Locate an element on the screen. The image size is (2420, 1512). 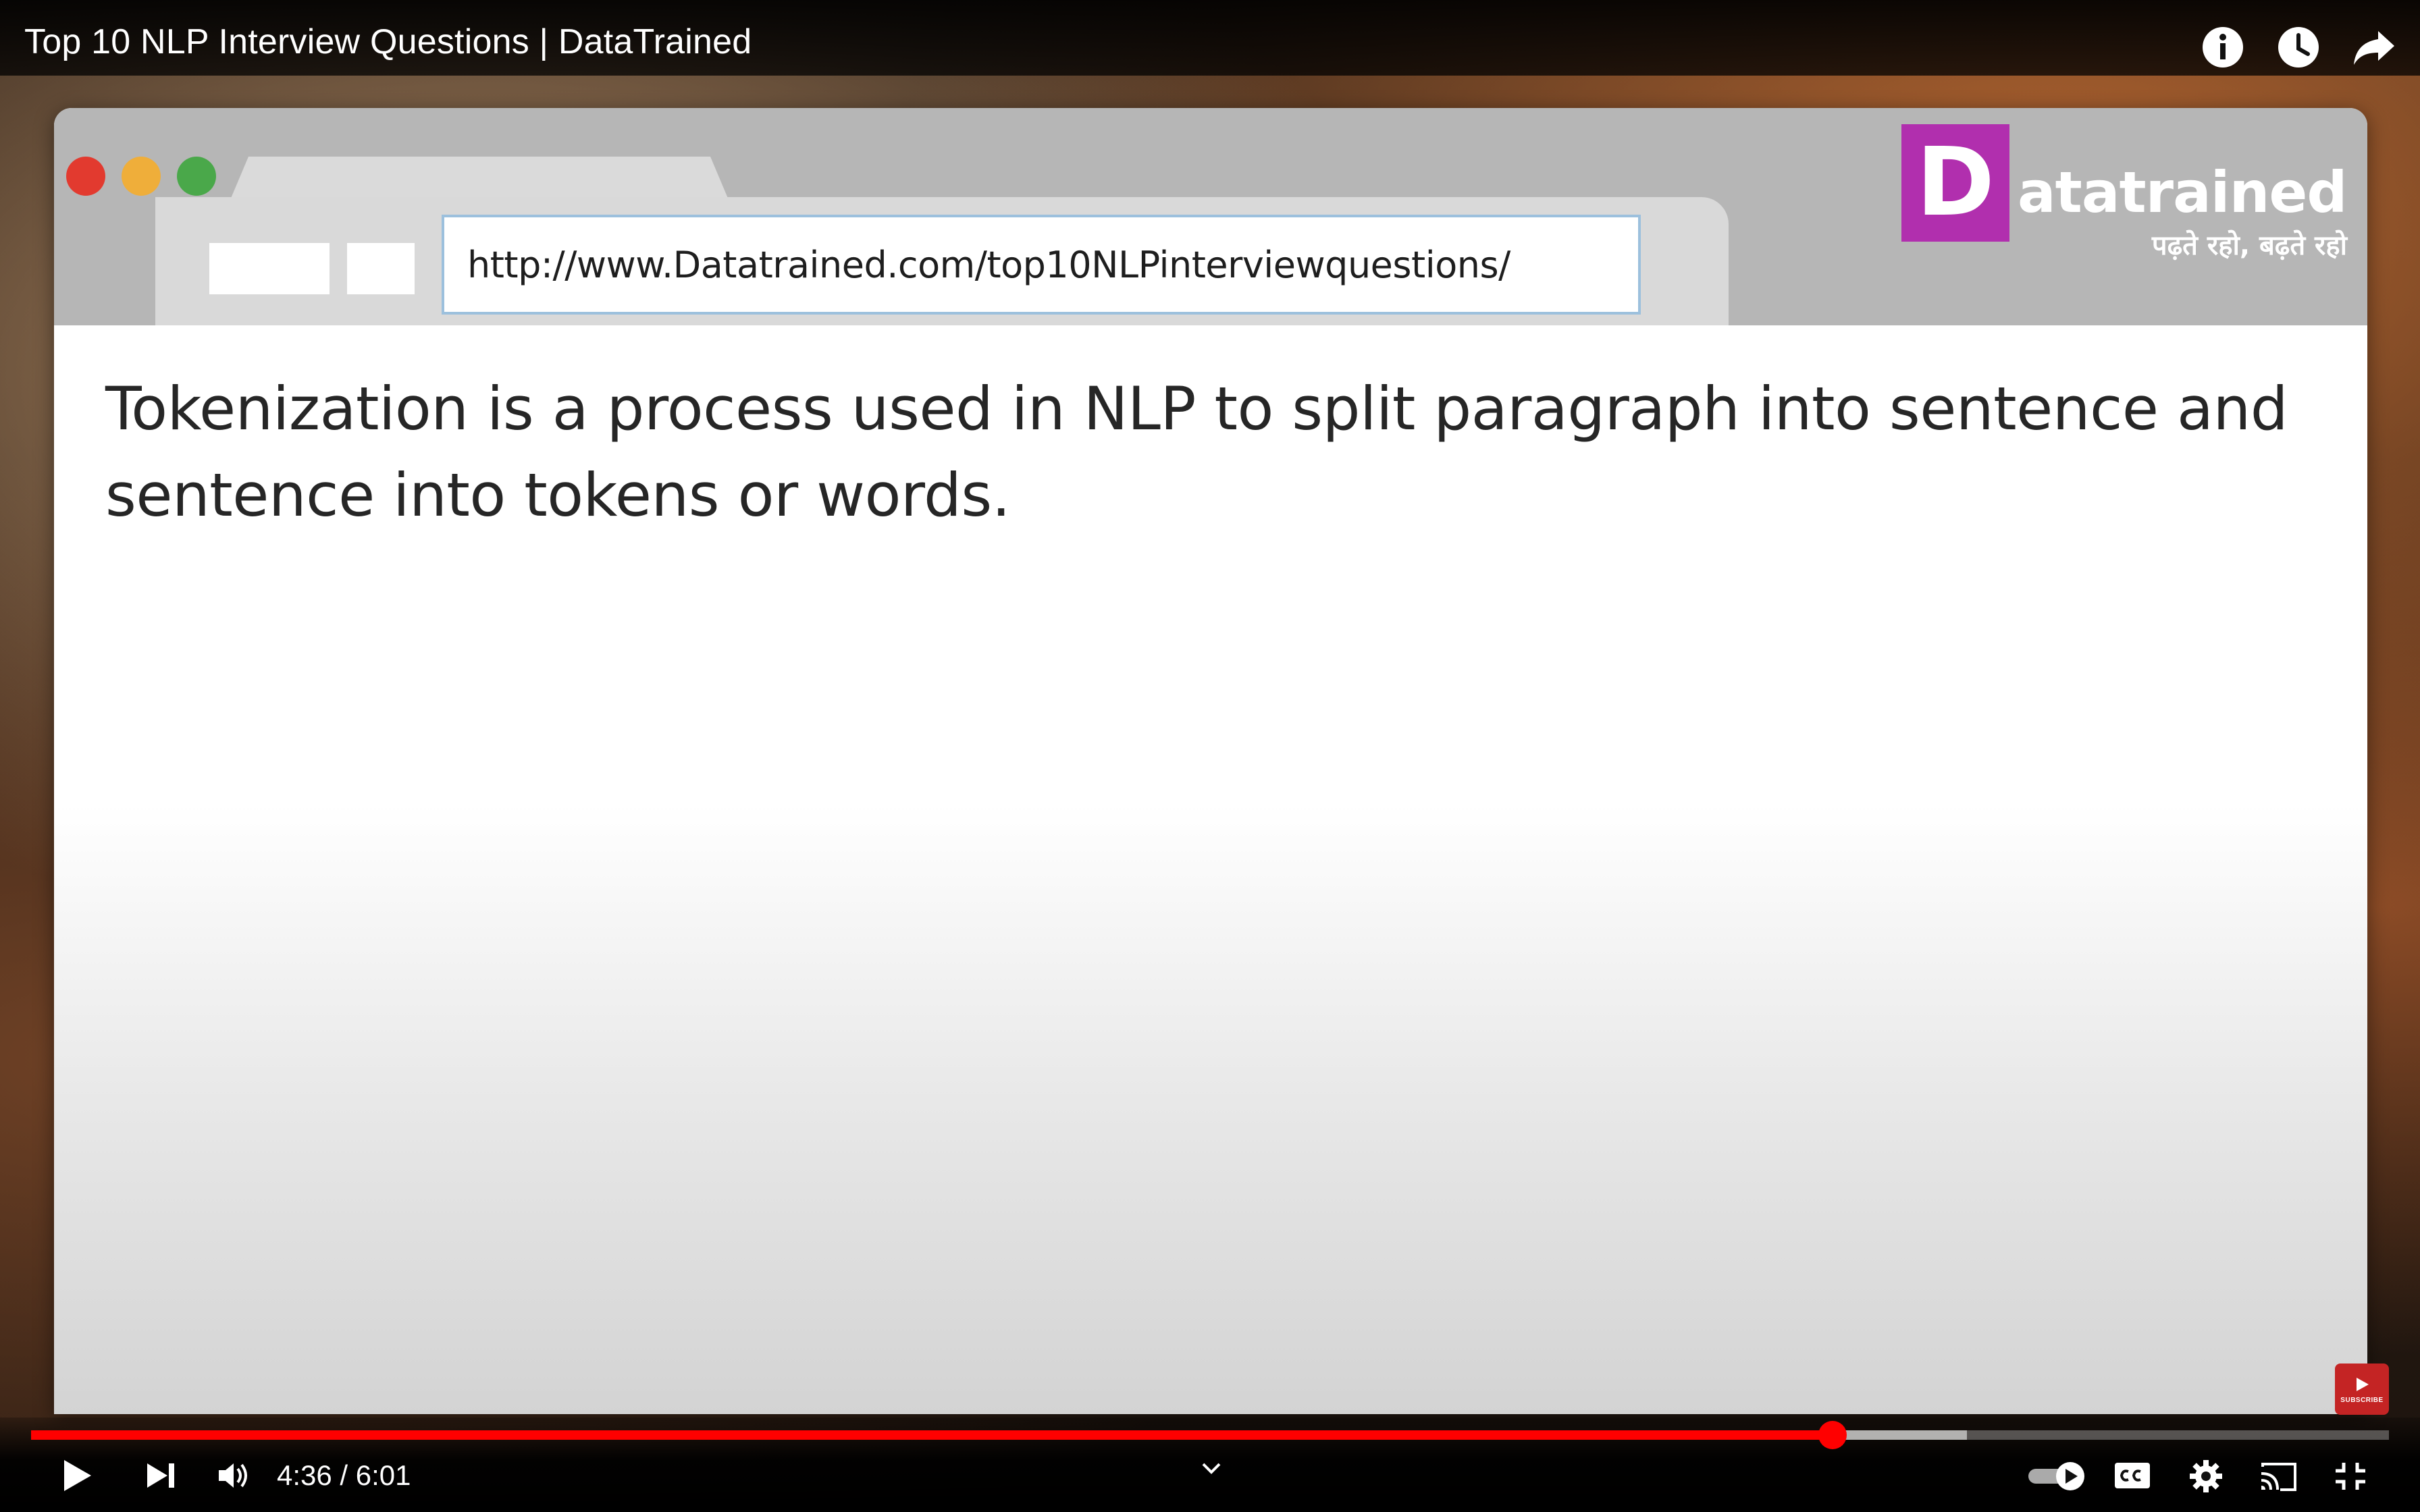
datatrained-logo: D atatrained पढ़ते रहो, बढ़ते रहो is located at coordinates (2124, 192).